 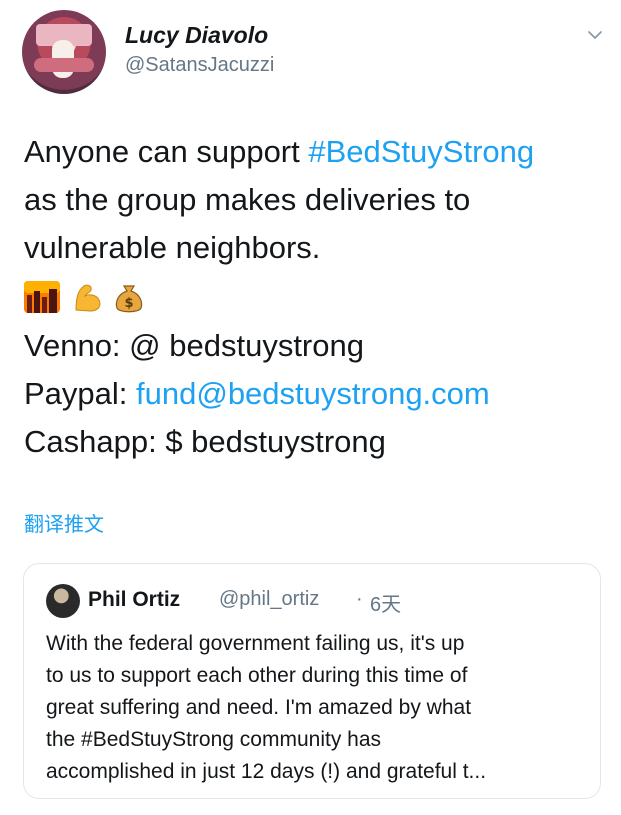 I want to click on quoted-timestamp: 6天, so click(x=386, y=605).